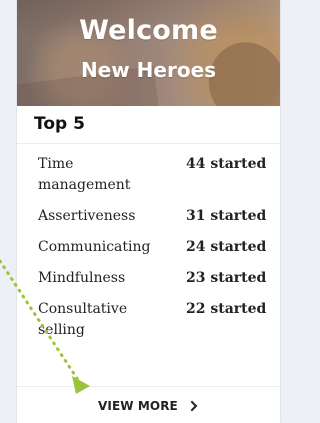 The image size is (320, 423). I want to click on started-count: 44 started, so click(226, 164).